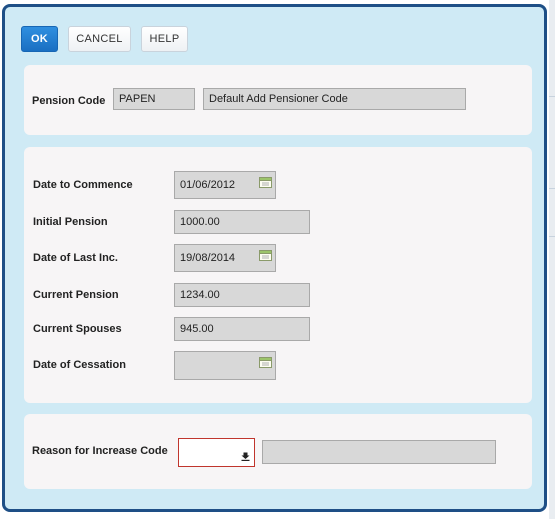  What do you see at coordinates (100, 451) in the screenshot?
I see `reason-for-increase-label: Reason for Increase Code` at bounding box center [100, 451].